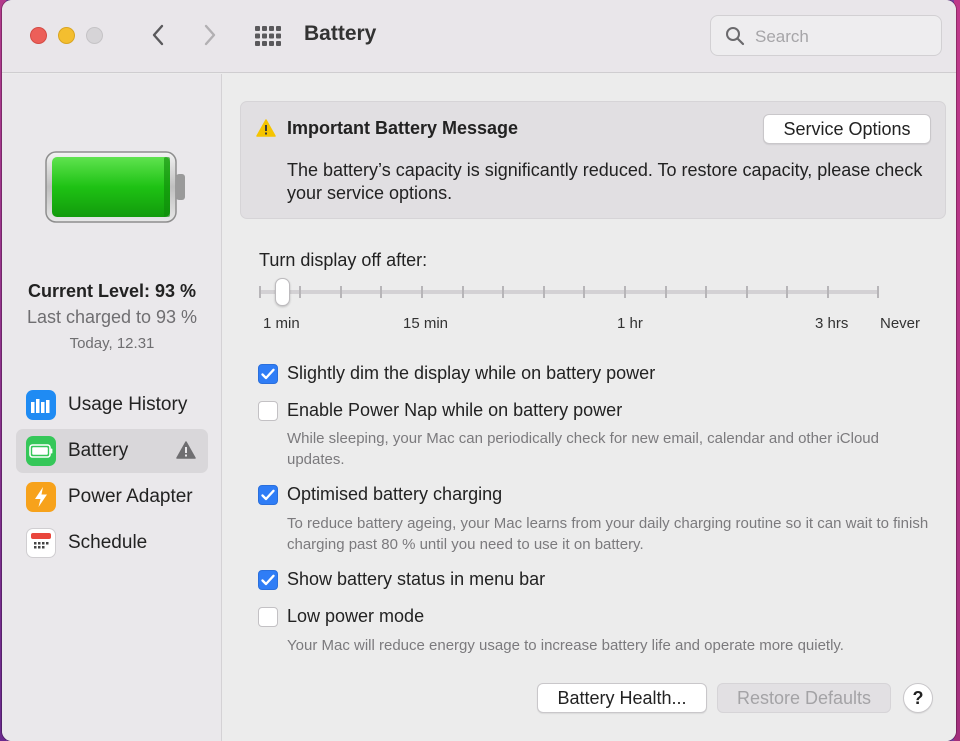 This screenshot has height=741, width=960. I want to click on grid-icon, so click(268, 36).